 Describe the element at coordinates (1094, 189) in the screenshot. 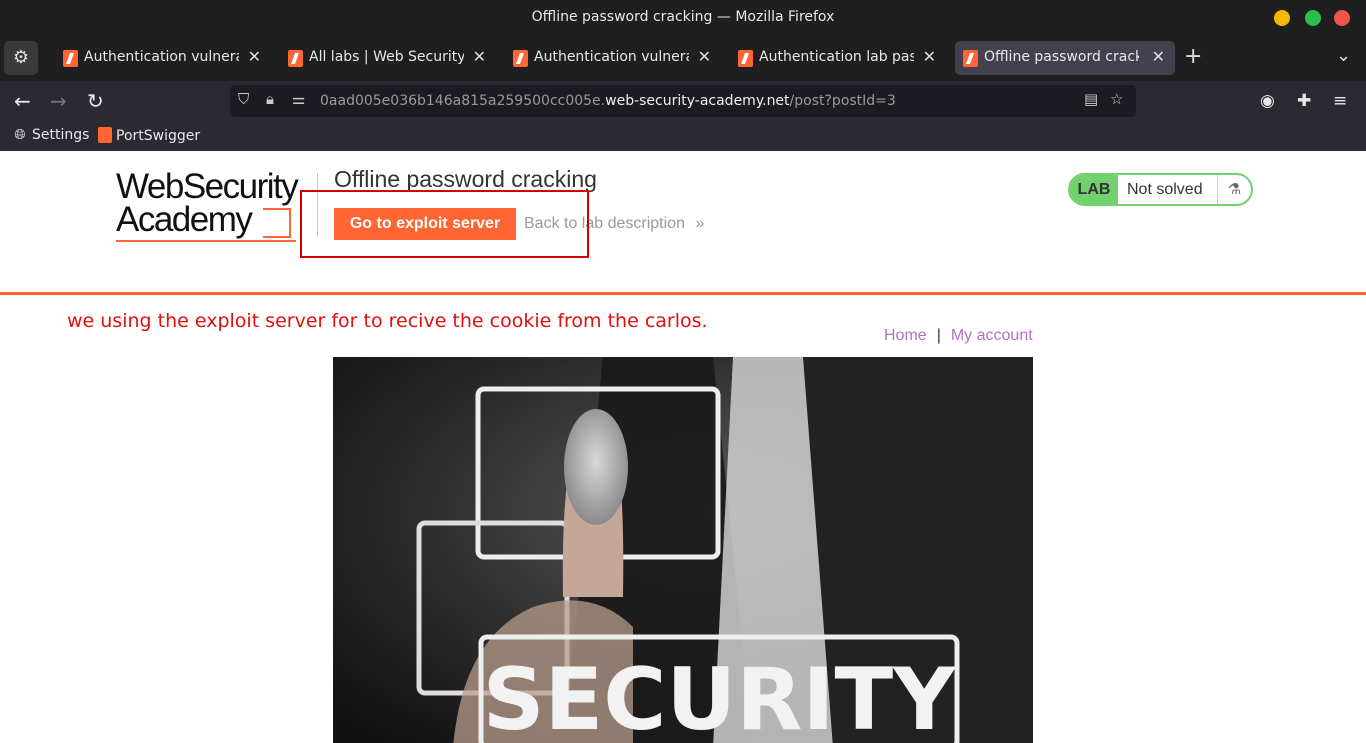

I see `lab-badge: LAB` at that location.